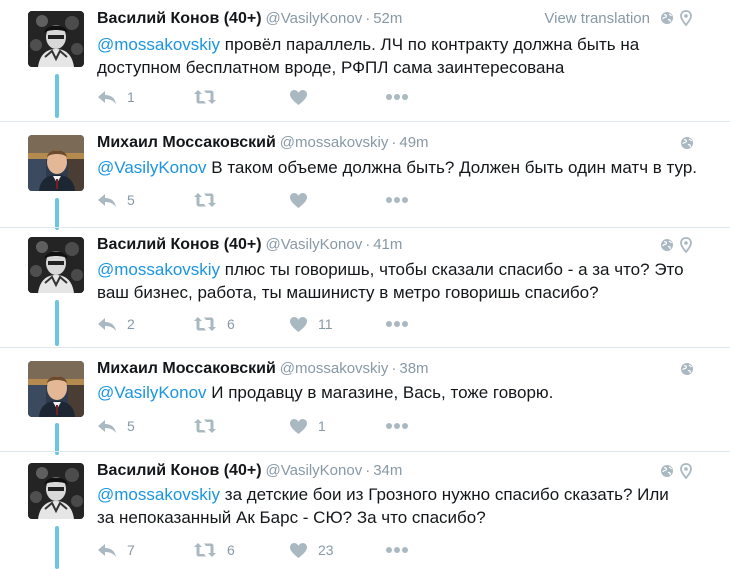  I want to click on reply-button: 7, so click(145, 550).